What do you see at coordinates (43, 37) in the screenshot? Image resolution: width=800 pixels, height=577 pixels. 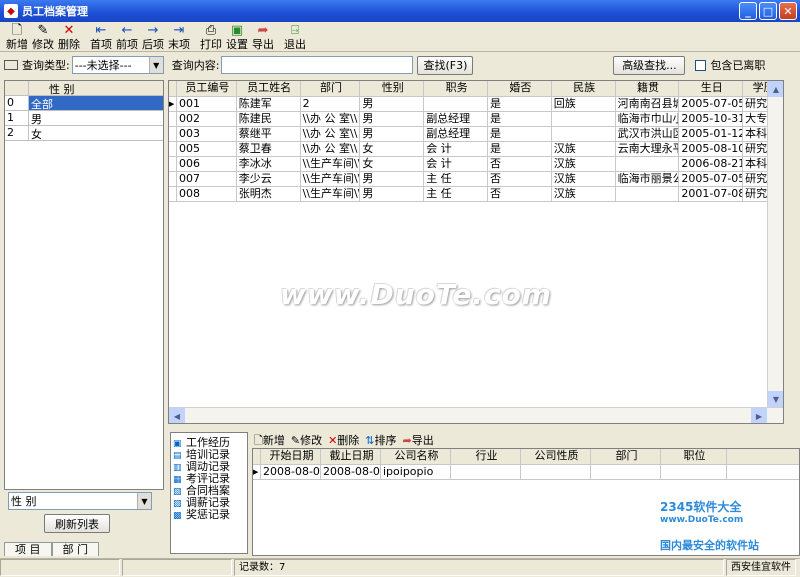 I see `edit-button: ✎ 修改` at bounding box center [43, 37].